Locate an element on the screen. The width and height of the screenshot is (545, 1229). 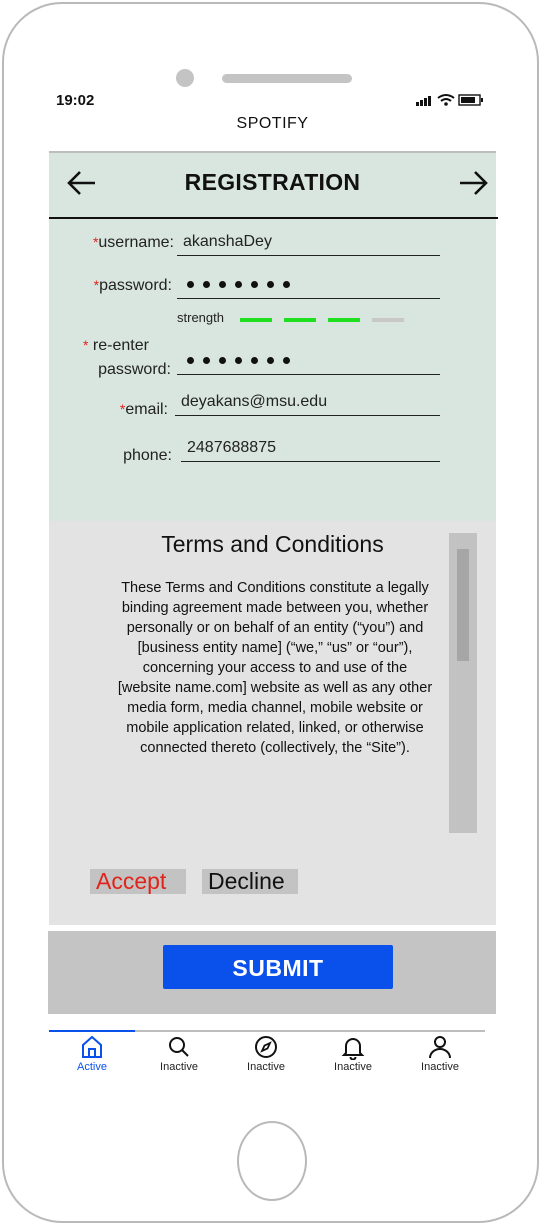
arrow-right-icon is located at coordinates (473, 183).